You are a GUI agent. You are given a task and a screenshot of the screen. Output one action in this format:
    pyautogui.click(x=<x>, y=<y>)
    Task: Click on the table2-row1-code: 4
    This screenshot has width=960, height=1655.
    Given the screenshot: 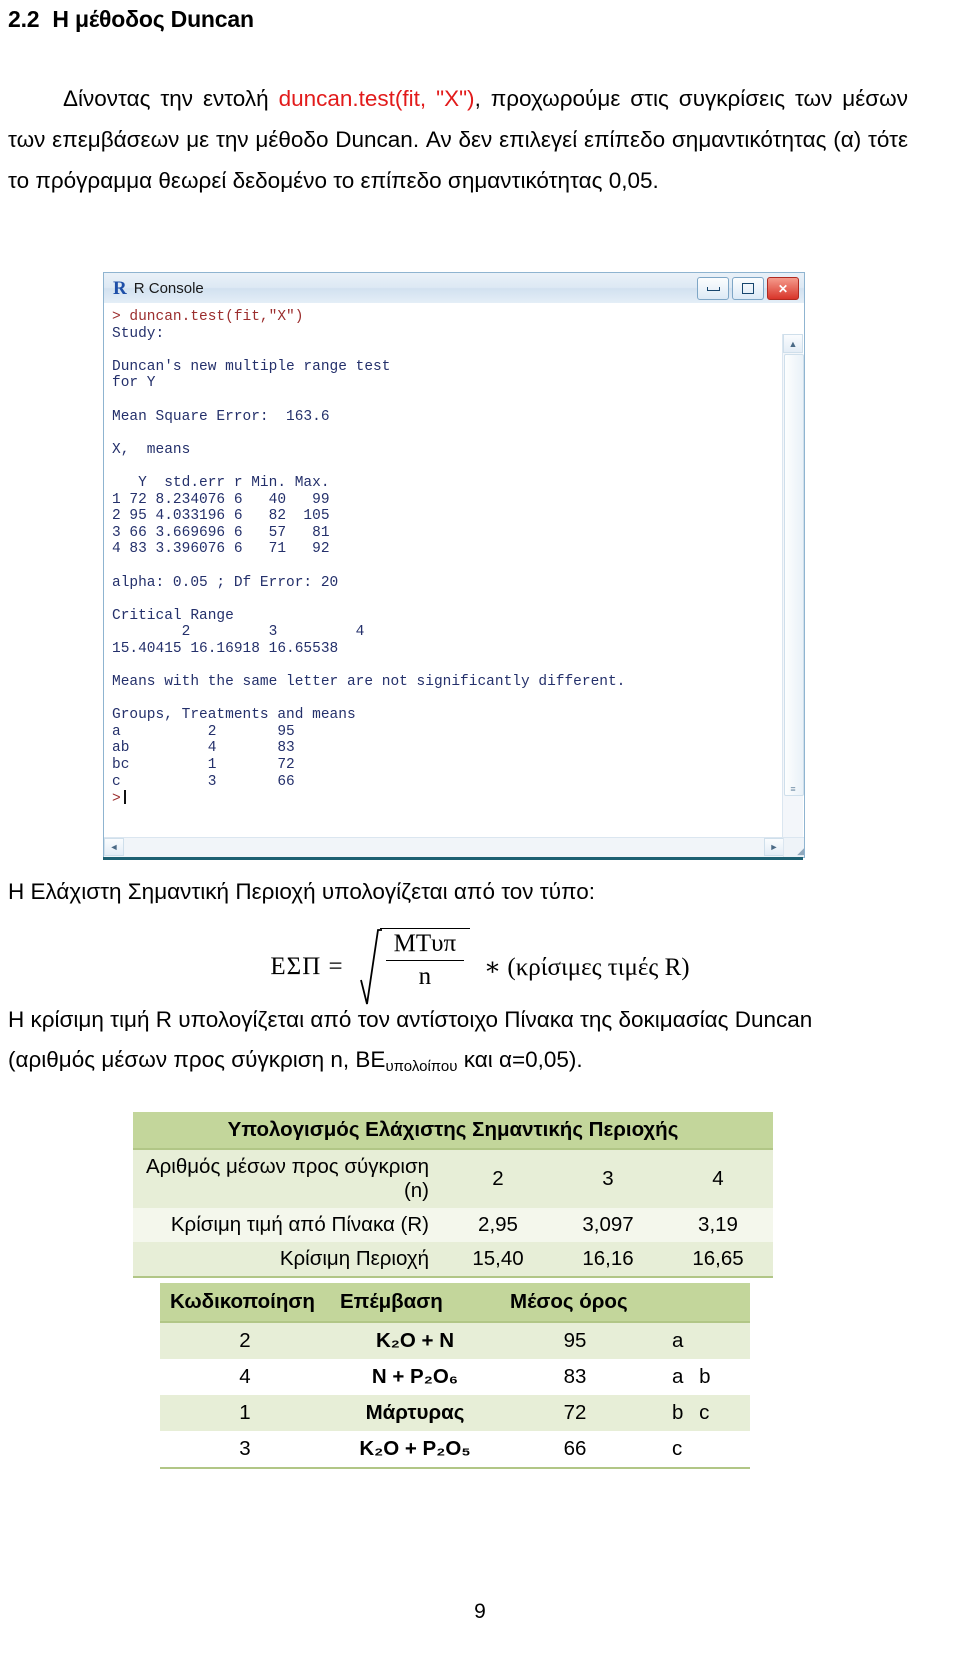 What is the action you would take?
    pyautogui.click(x=245, y=1377)
    